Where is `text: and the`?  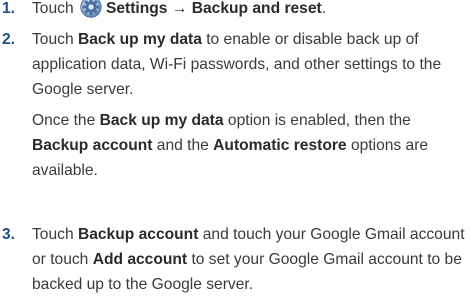
text: and the is located at coordinates (183, 145).